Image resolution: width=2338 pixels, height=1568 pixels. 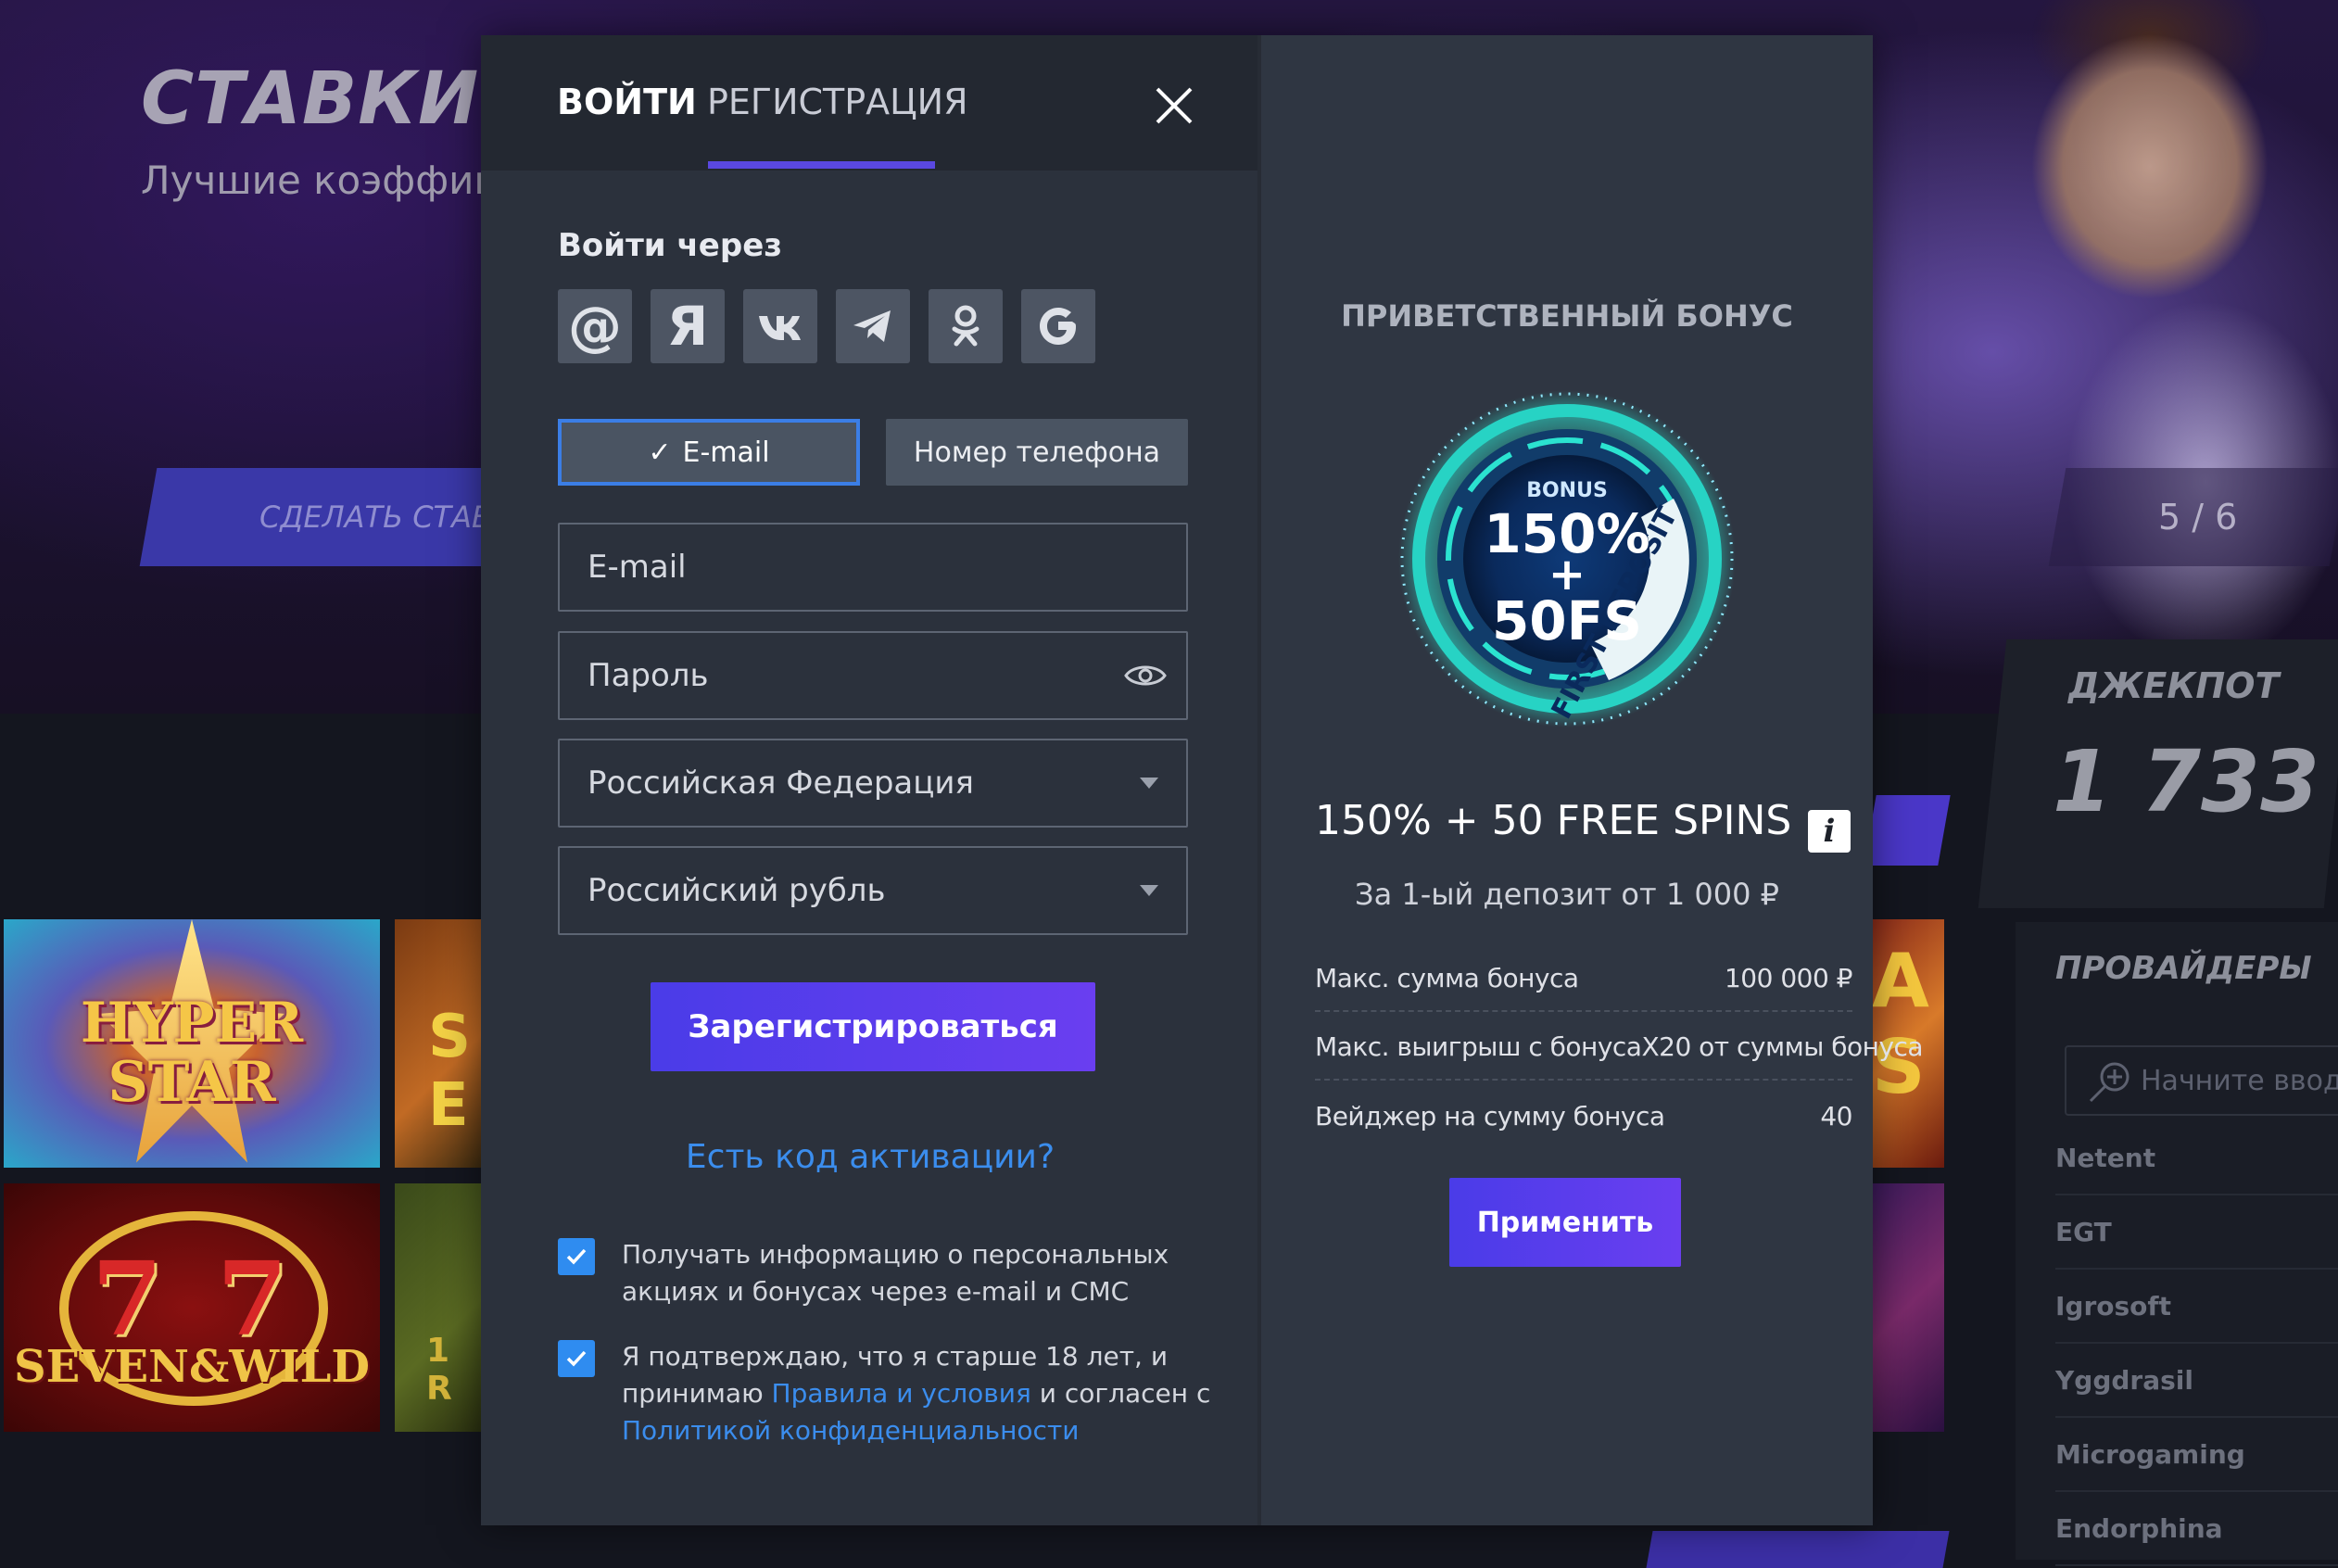 I want to click on bonus-badge-image: FIRST DEPOSIT BONUS 150% + 50FS, so click(x=1567, y=558).